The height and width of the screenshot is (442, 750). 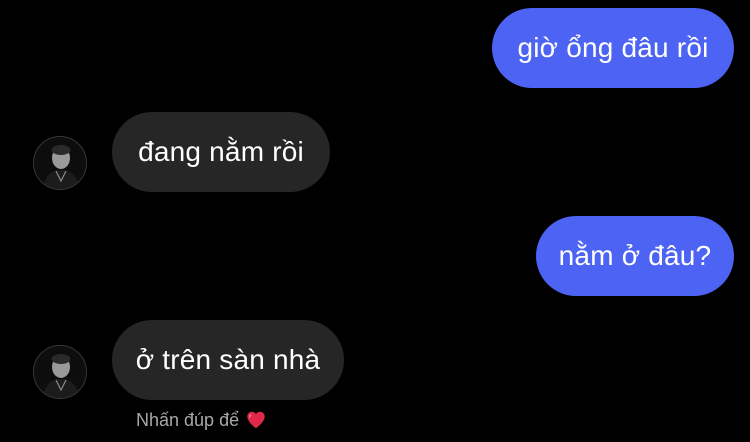 I want to click on message-text: giờ ổng đâu rồi, so click(x=613, y=47).